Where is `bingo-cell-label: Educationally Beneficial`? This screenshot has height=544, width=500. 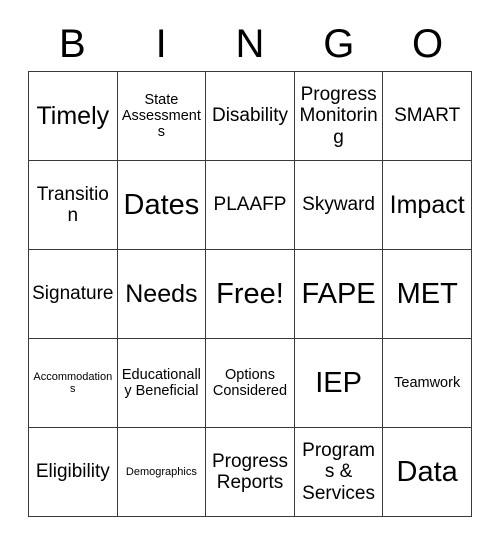
bingo-cell-label: Educationally Beneficial is located at coordinates (161, 382).